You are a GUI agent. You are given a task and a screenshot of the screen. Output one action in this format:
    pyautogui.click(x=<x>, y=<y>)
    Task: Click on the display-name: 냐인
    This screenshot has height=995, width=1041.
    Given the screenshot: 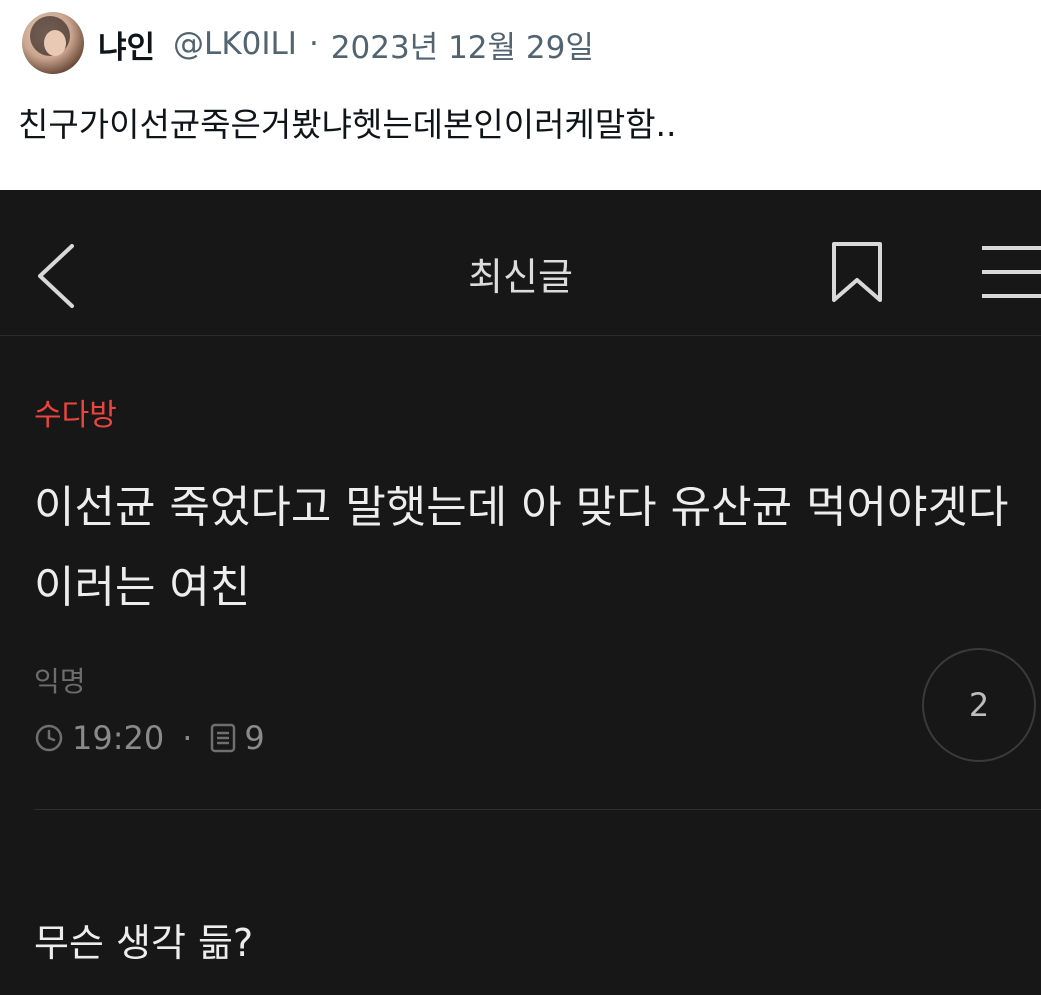 What is the action you would take?
    pyautogui.click(x=126, y=44)
    